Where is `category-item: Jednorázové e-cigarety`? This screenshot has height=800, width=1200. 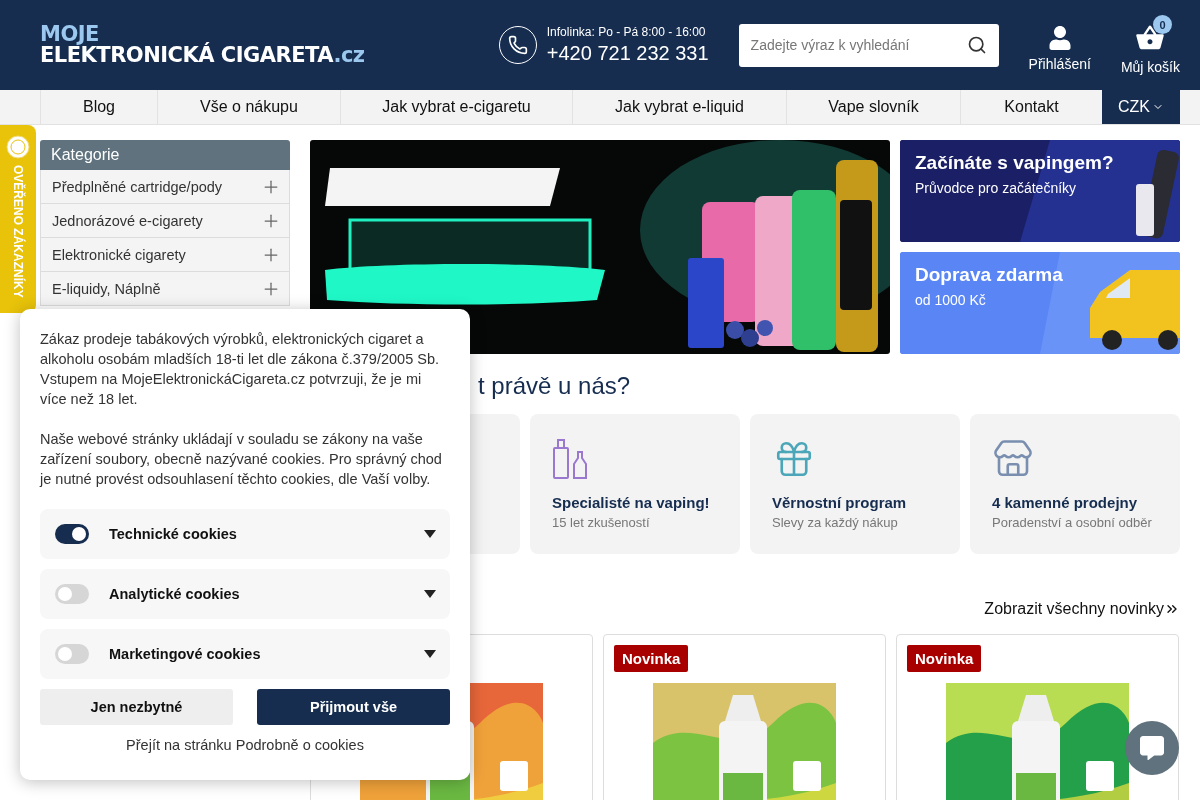
category-item: Jednorázové e-cigarety is located at coordinates (165, 221).